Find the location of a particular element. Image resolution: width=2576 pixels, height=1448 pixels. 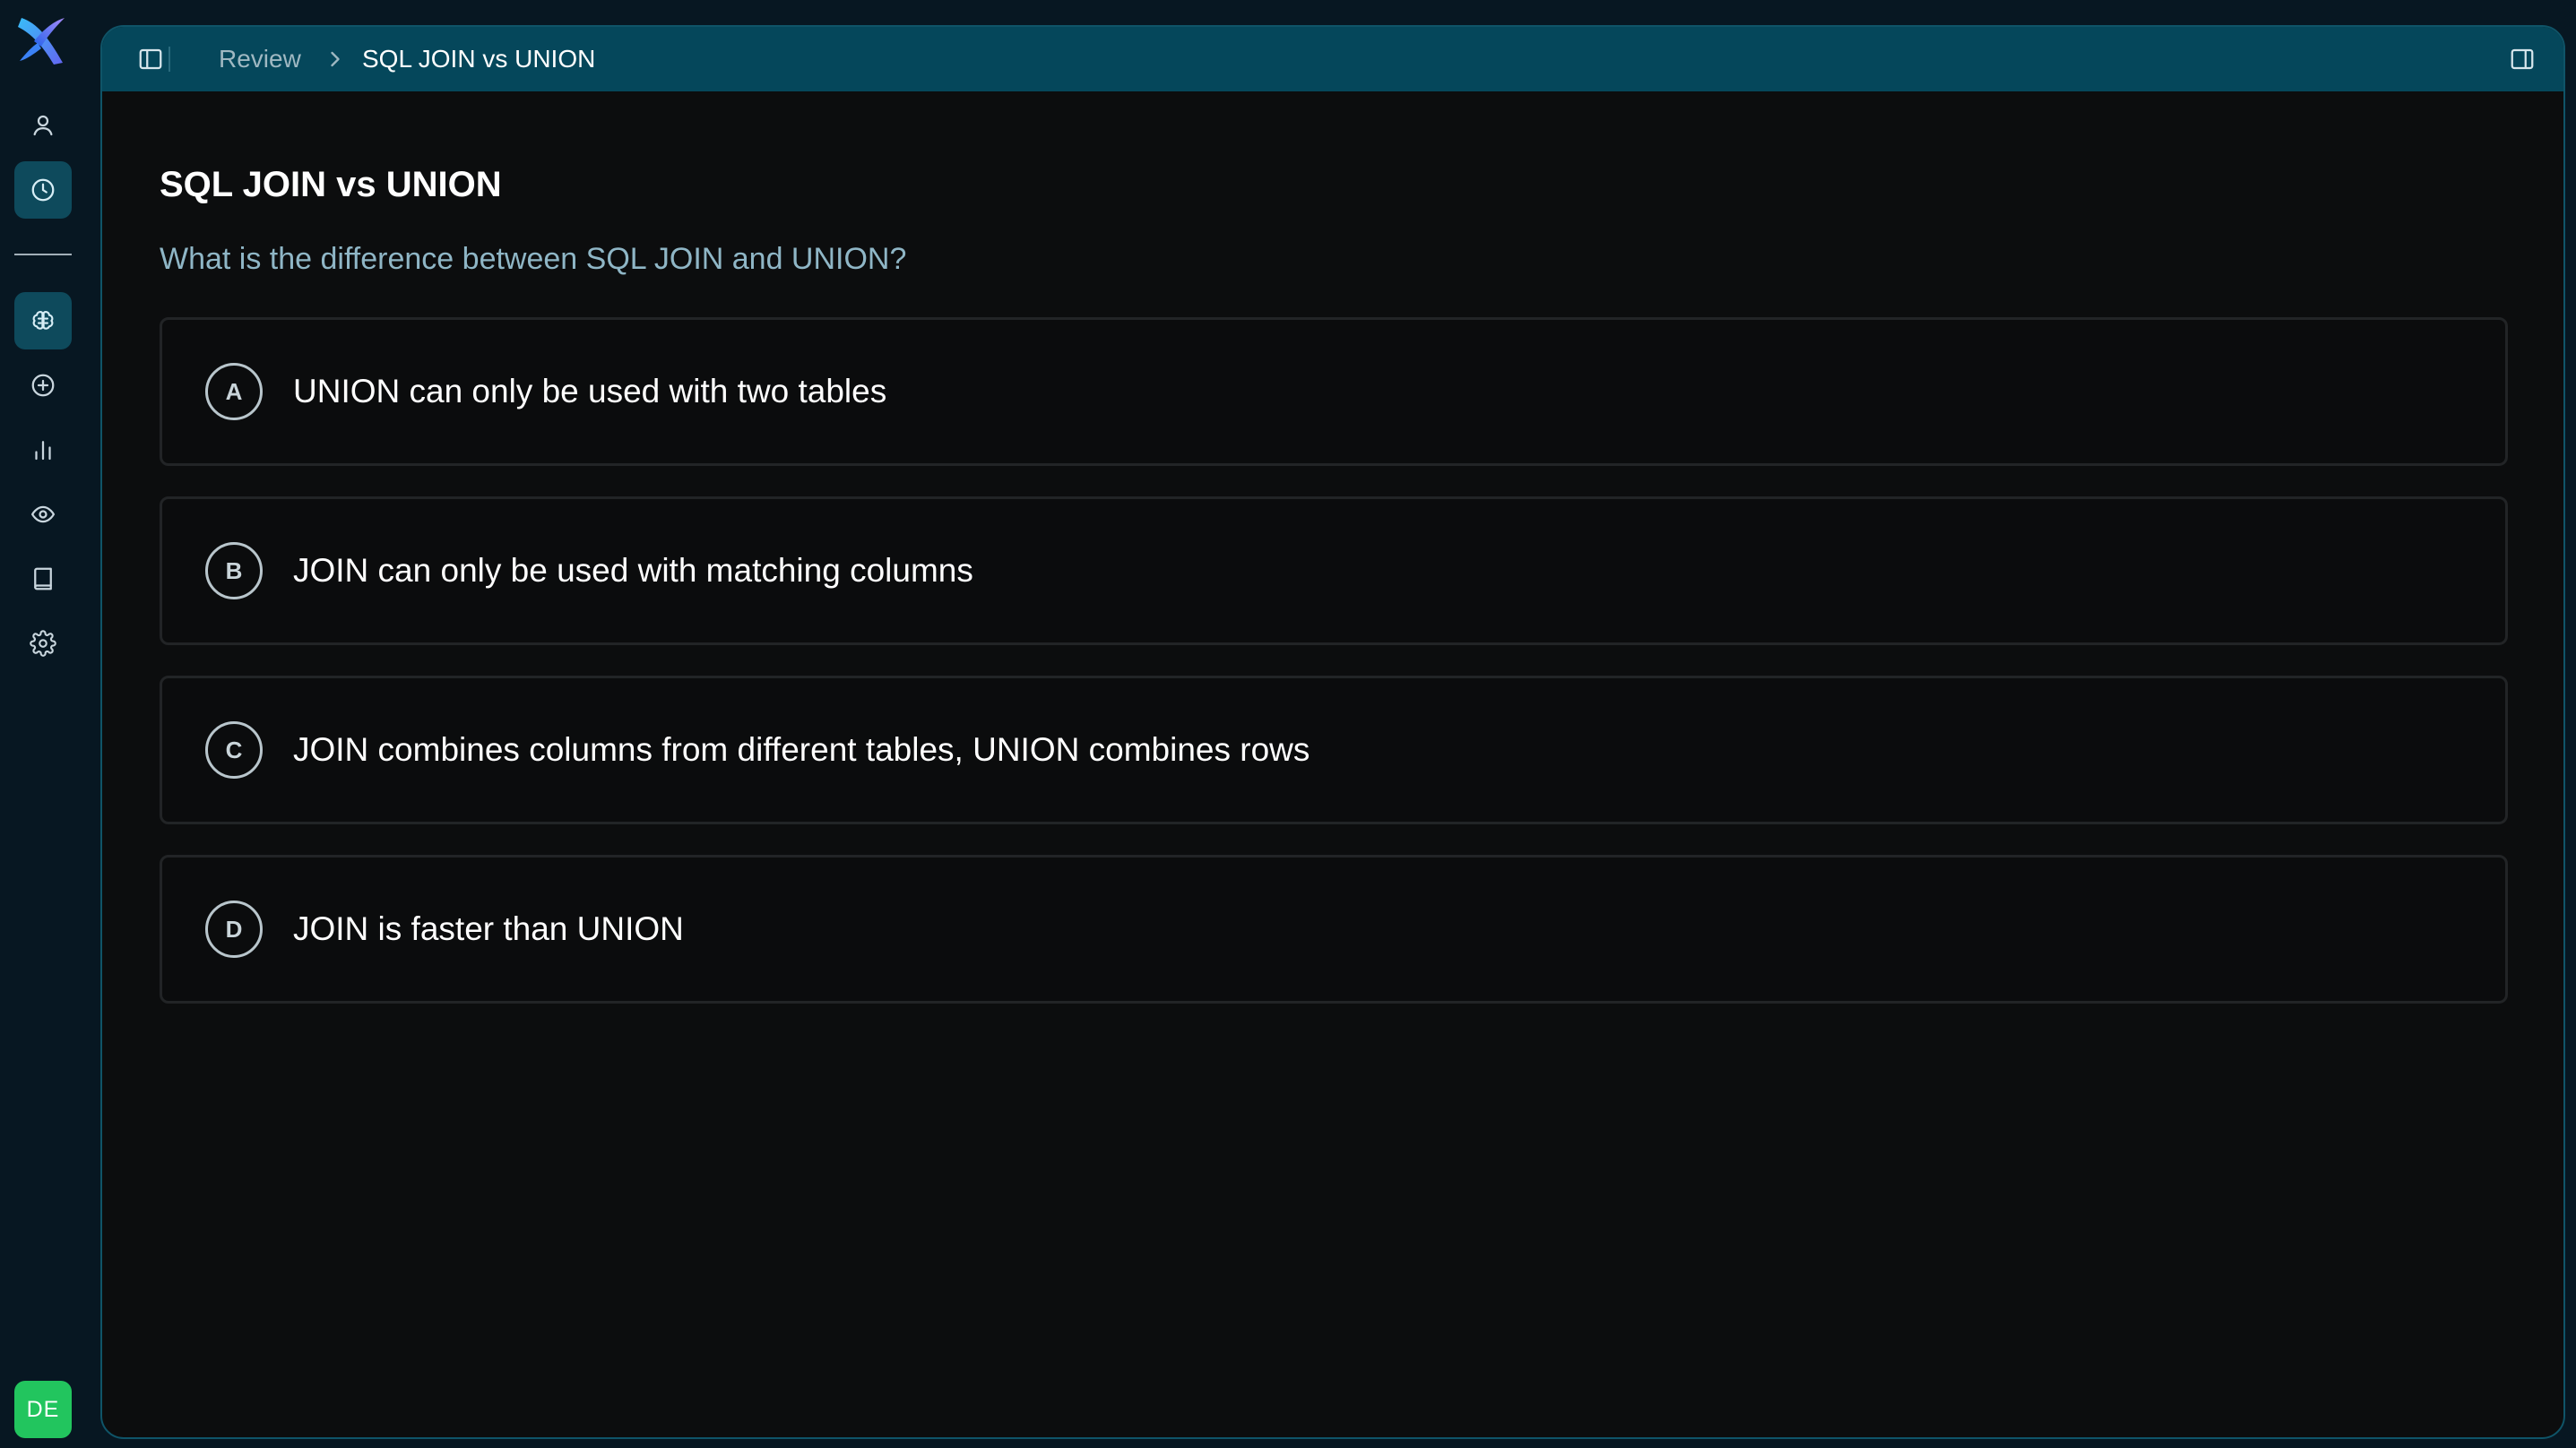

sidebar-item-preview is located at coordinates (43, 514).